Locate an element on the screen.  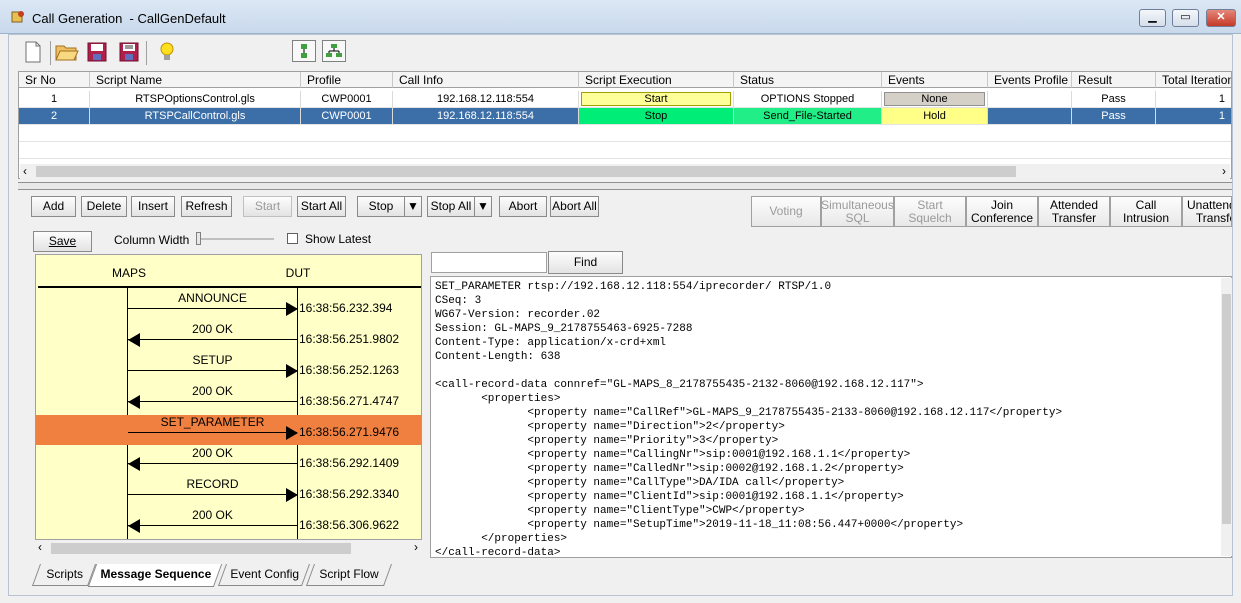
splitter-bar is located at coordinates (625, 186).